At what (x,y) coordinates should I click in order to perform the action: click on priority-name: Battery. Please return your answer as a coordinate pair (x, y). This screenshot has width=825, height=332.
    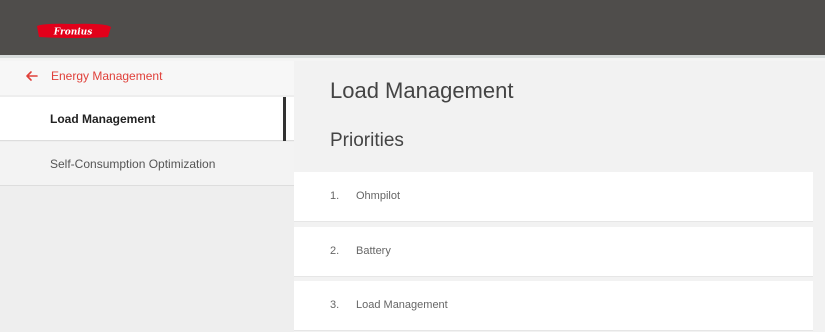
    Looking at the image, I should click on (373, 251).